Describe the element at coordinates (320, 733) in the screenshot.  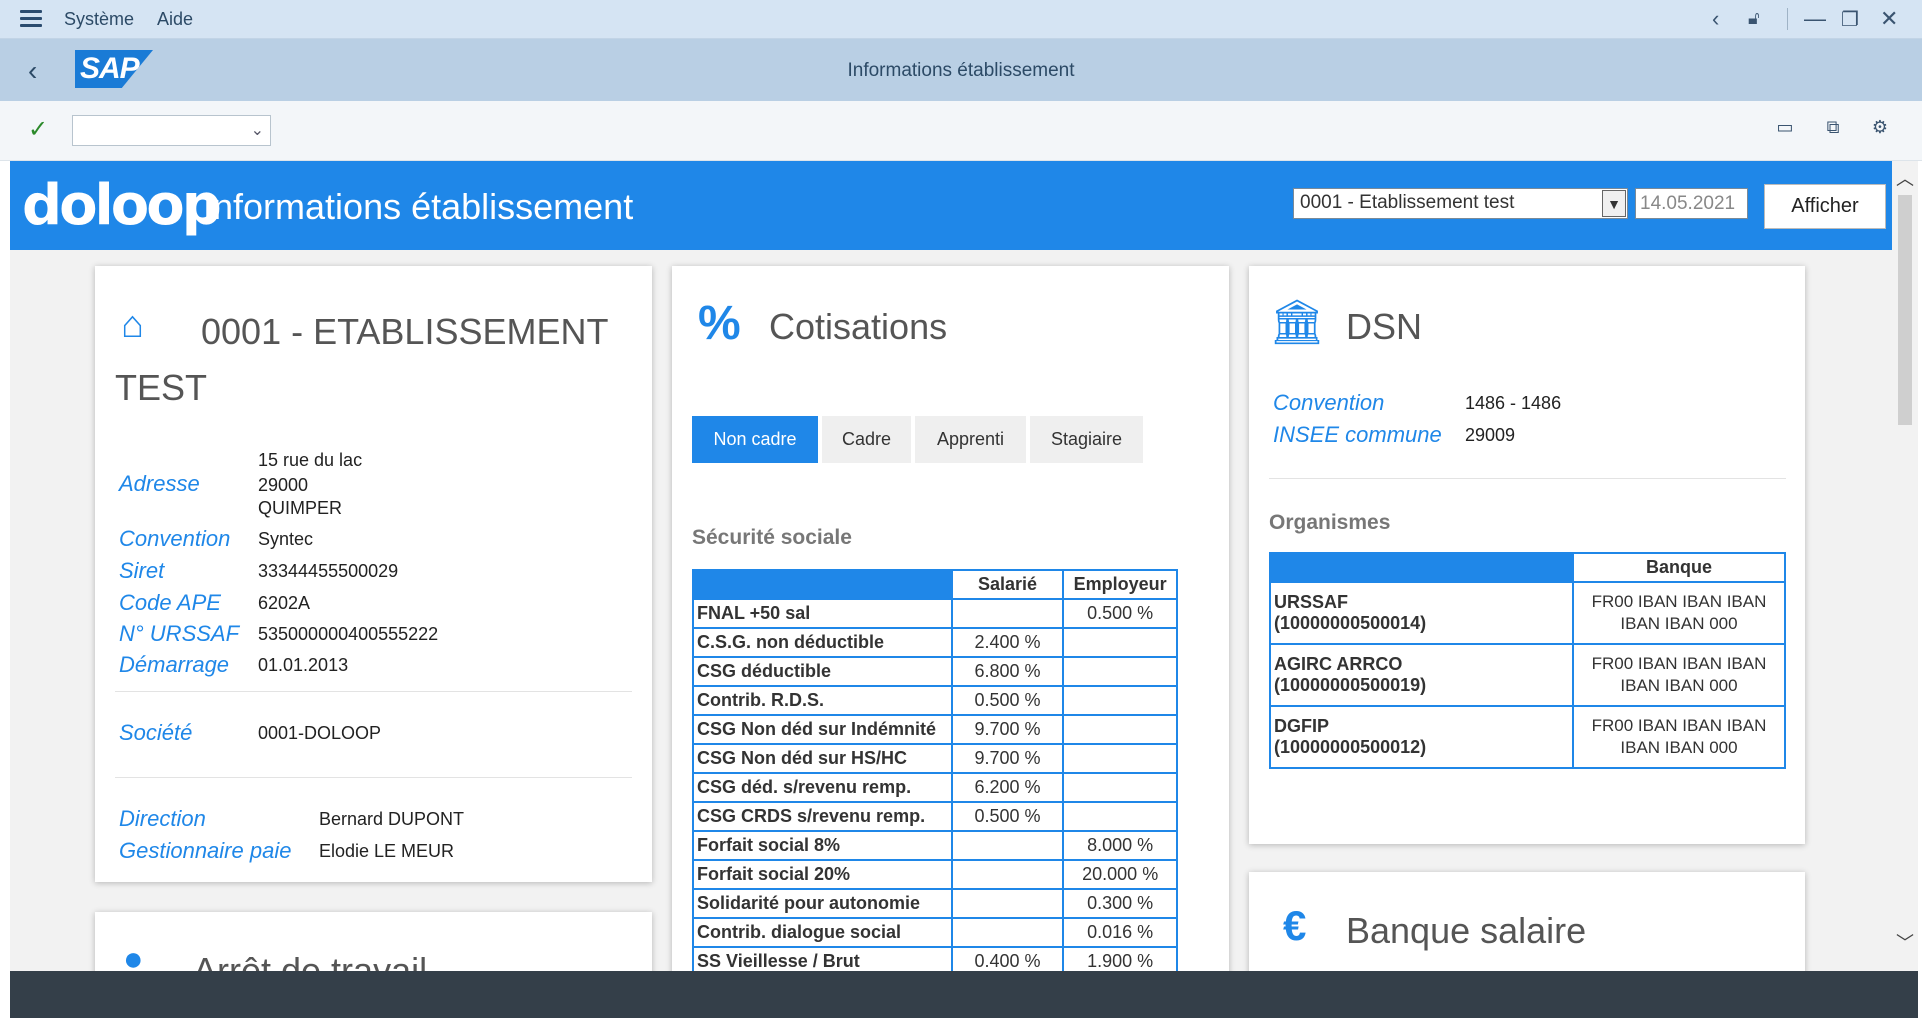
I see `societe-value: 0001-DOLOOP` at that location.